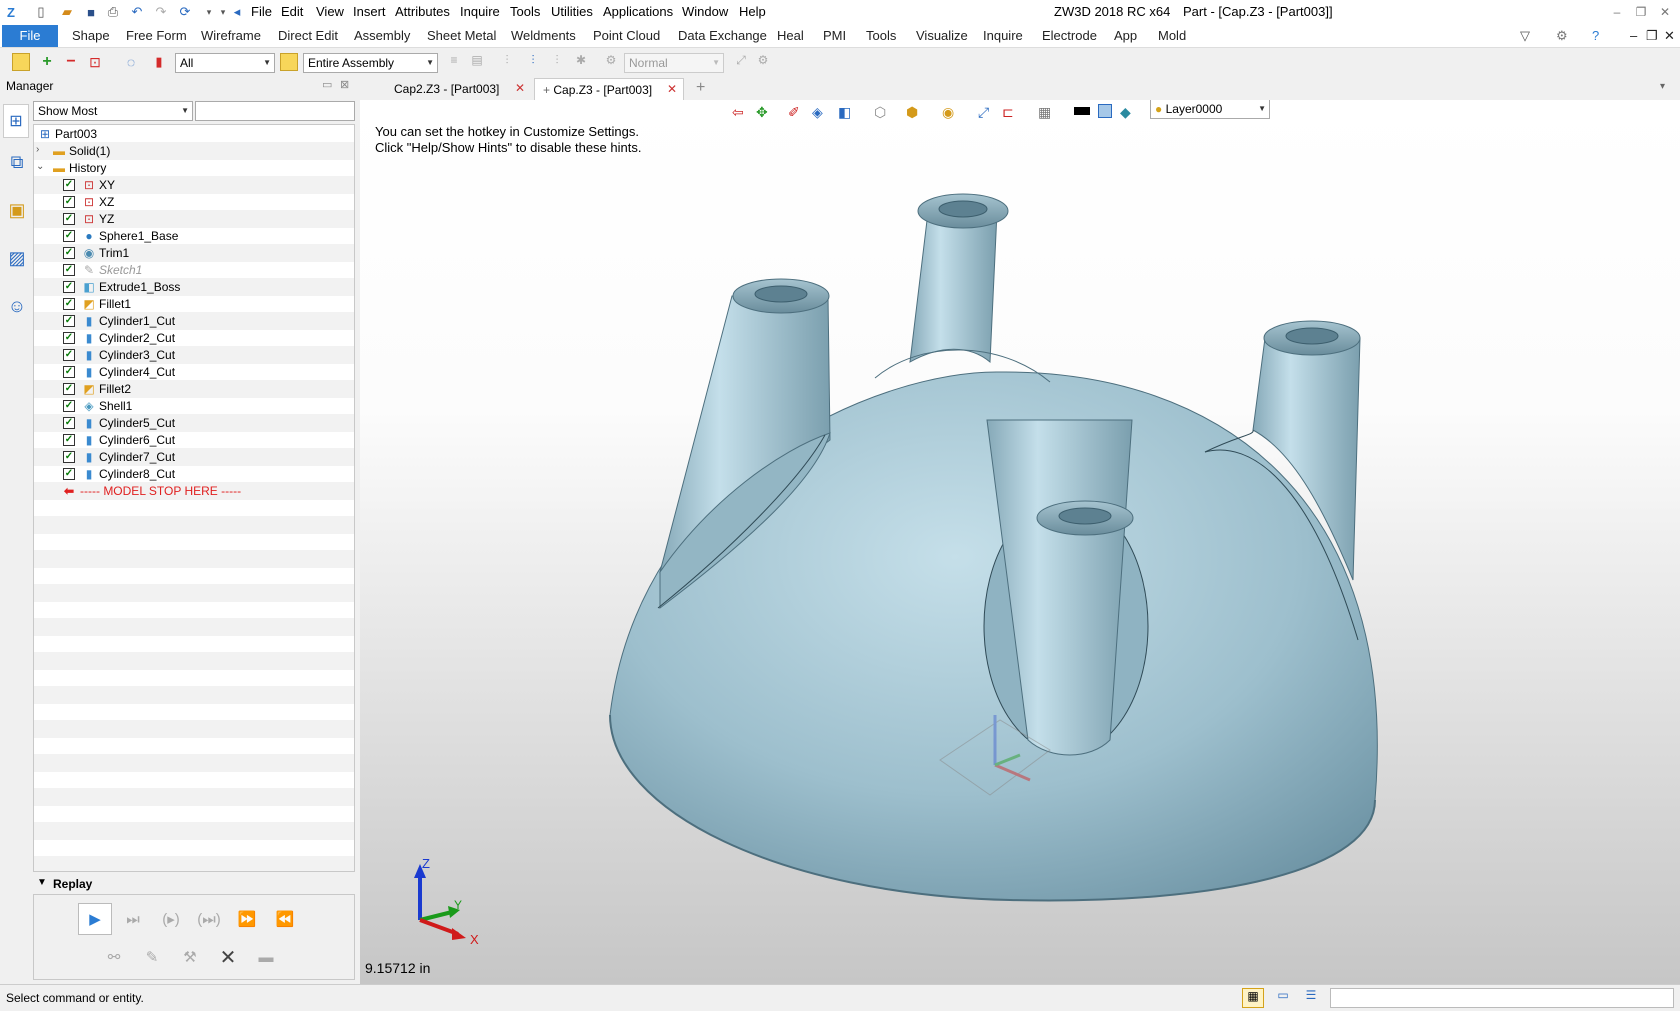  I want to click on tab-heal: Heal, so click(790, 35).